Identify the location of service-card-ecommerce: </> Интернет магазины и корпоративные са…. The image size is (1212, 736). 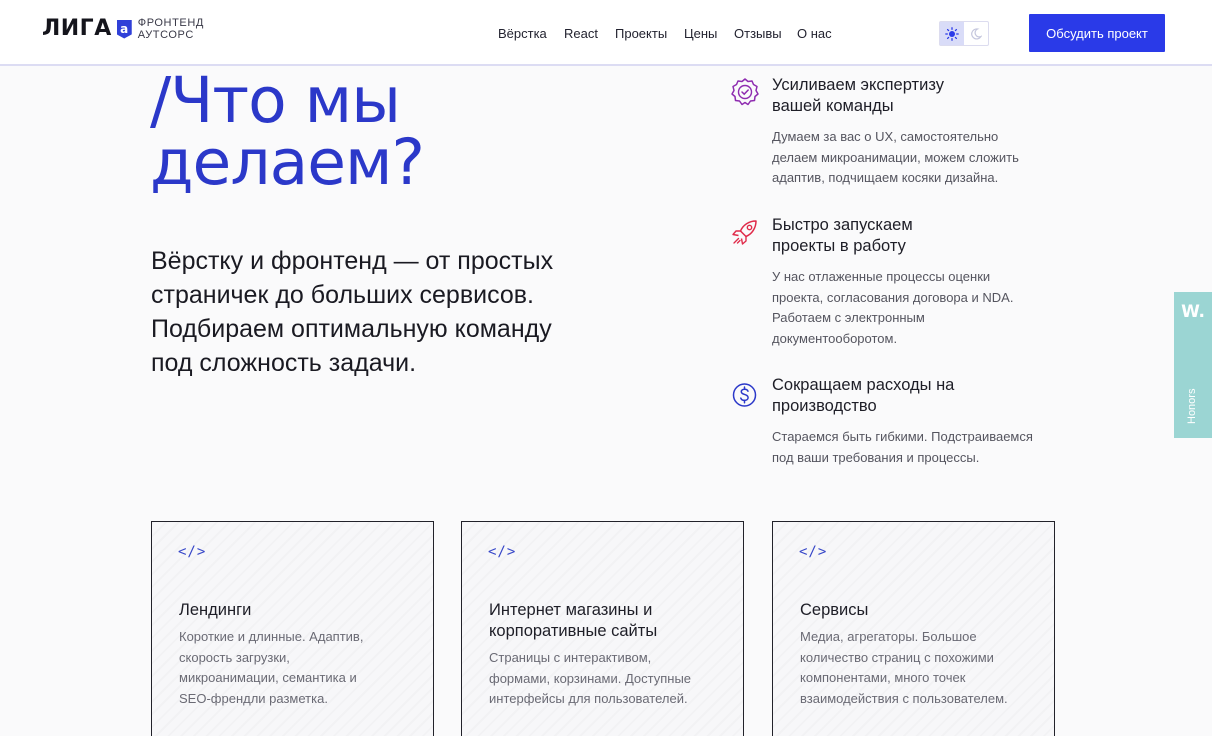
(602, 628).